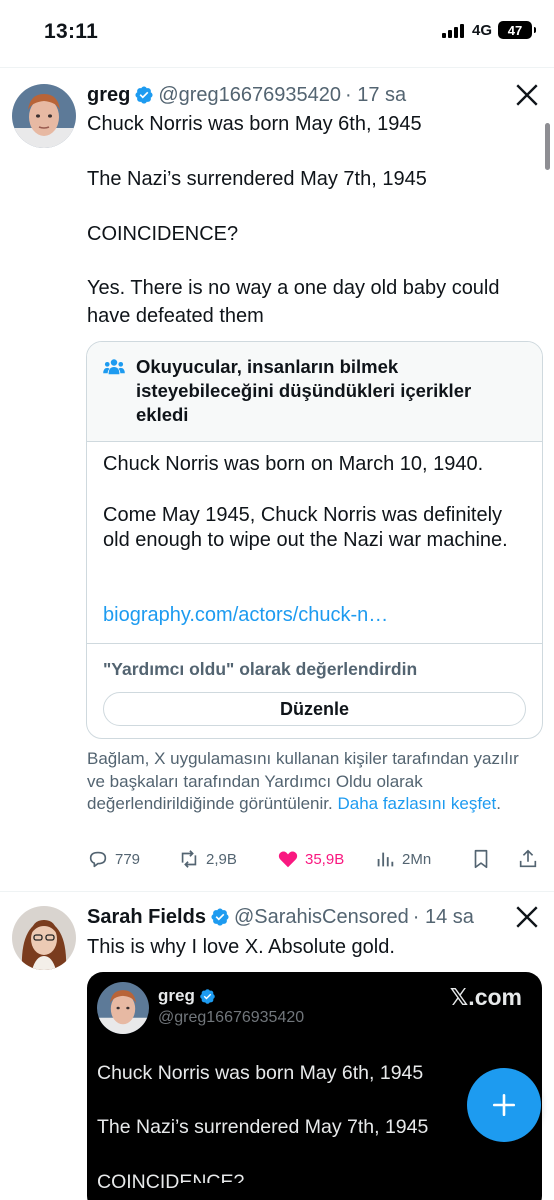  Describe the element at coordinates (452, 30) in the screenshot. I see `signal-icon` at that location.